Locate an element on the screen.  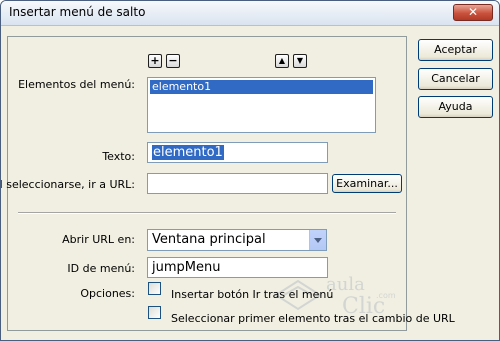
title-bar: Insertar menú de salto ✕ is located at coordinates (250, 13).